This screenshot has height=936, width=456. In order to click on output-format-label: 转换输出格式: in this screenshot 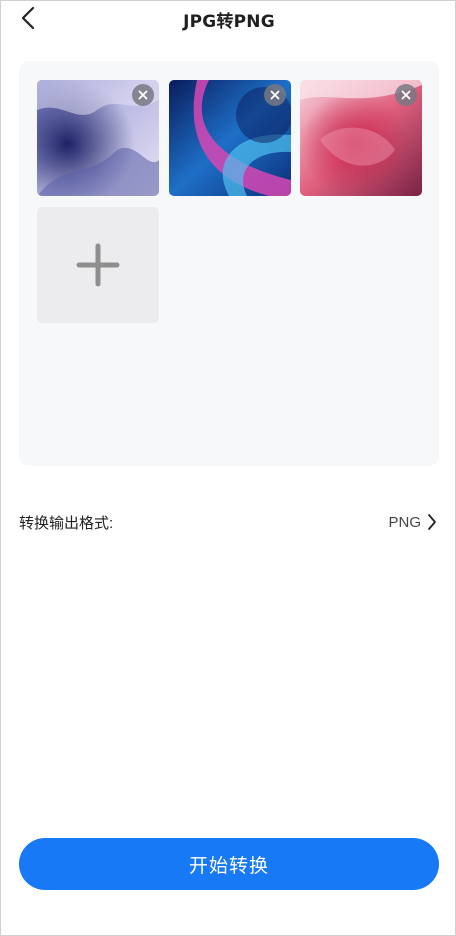, I will do `click(66, 523)`.